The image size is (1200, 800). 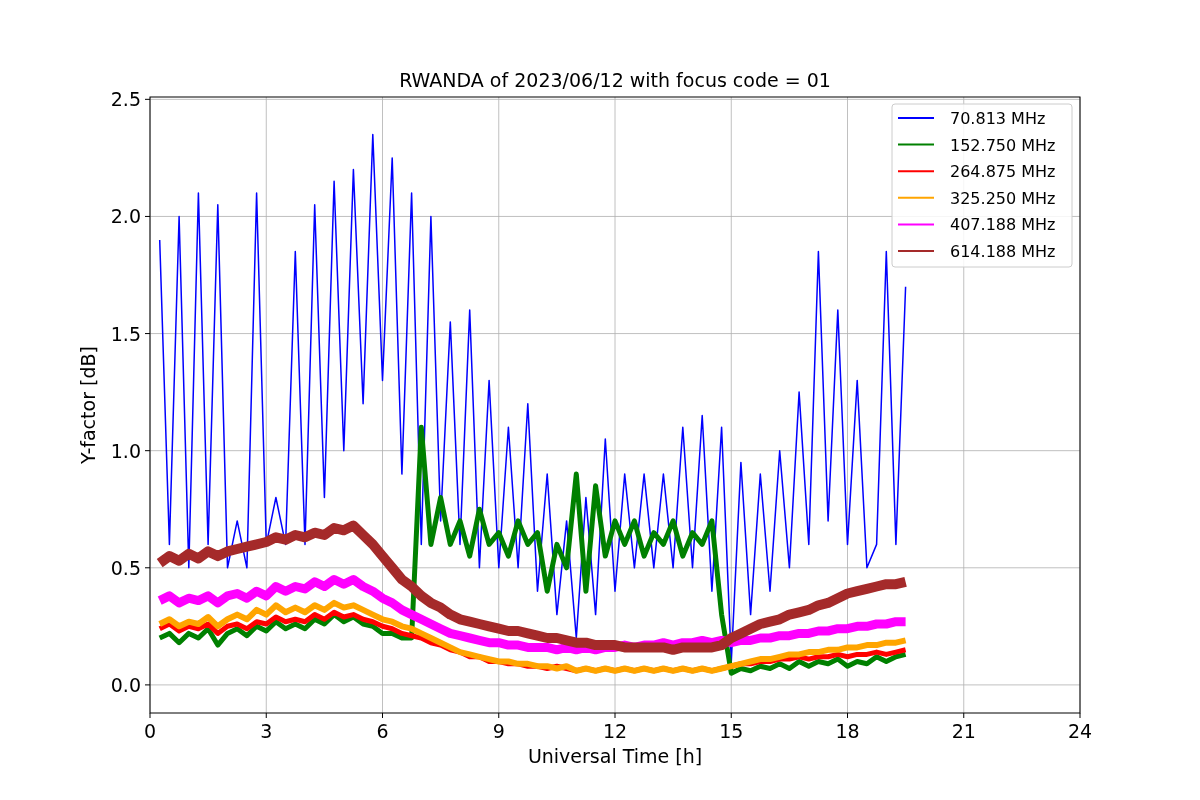 I want to click on legend-label: 614.188 MHz, so click(x=1003, y=251).